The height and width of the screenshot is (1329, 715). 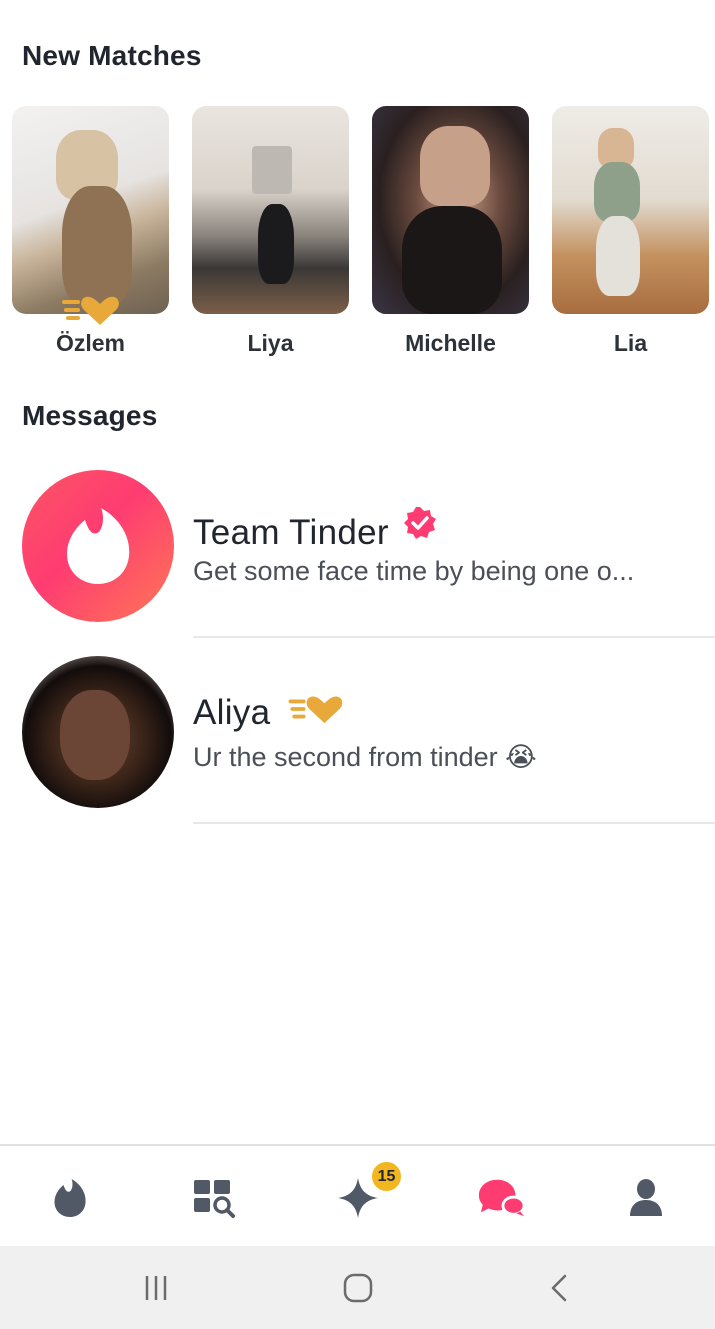 I want to click on photo-window, so click(x=272, y=170).